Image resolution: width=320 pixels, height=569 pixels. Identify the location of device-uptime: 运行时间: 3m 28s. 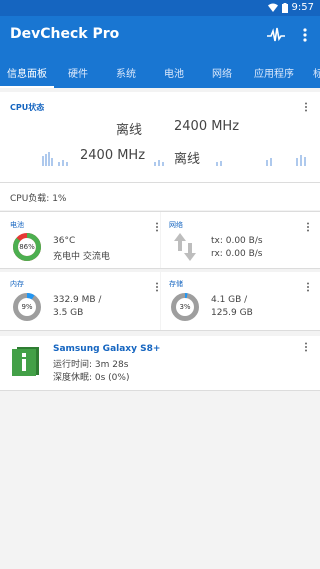
(91, 365).